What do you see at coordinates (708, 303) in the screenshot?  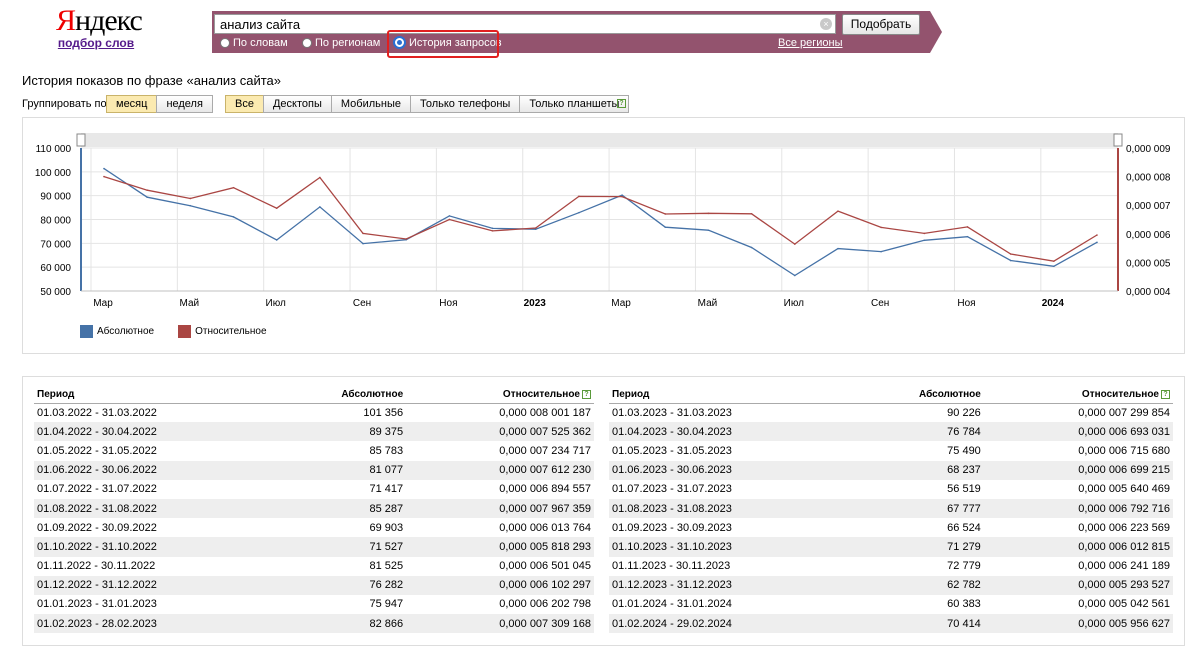 I see `x-tick-label: Май` at bounding box center [708, 303].